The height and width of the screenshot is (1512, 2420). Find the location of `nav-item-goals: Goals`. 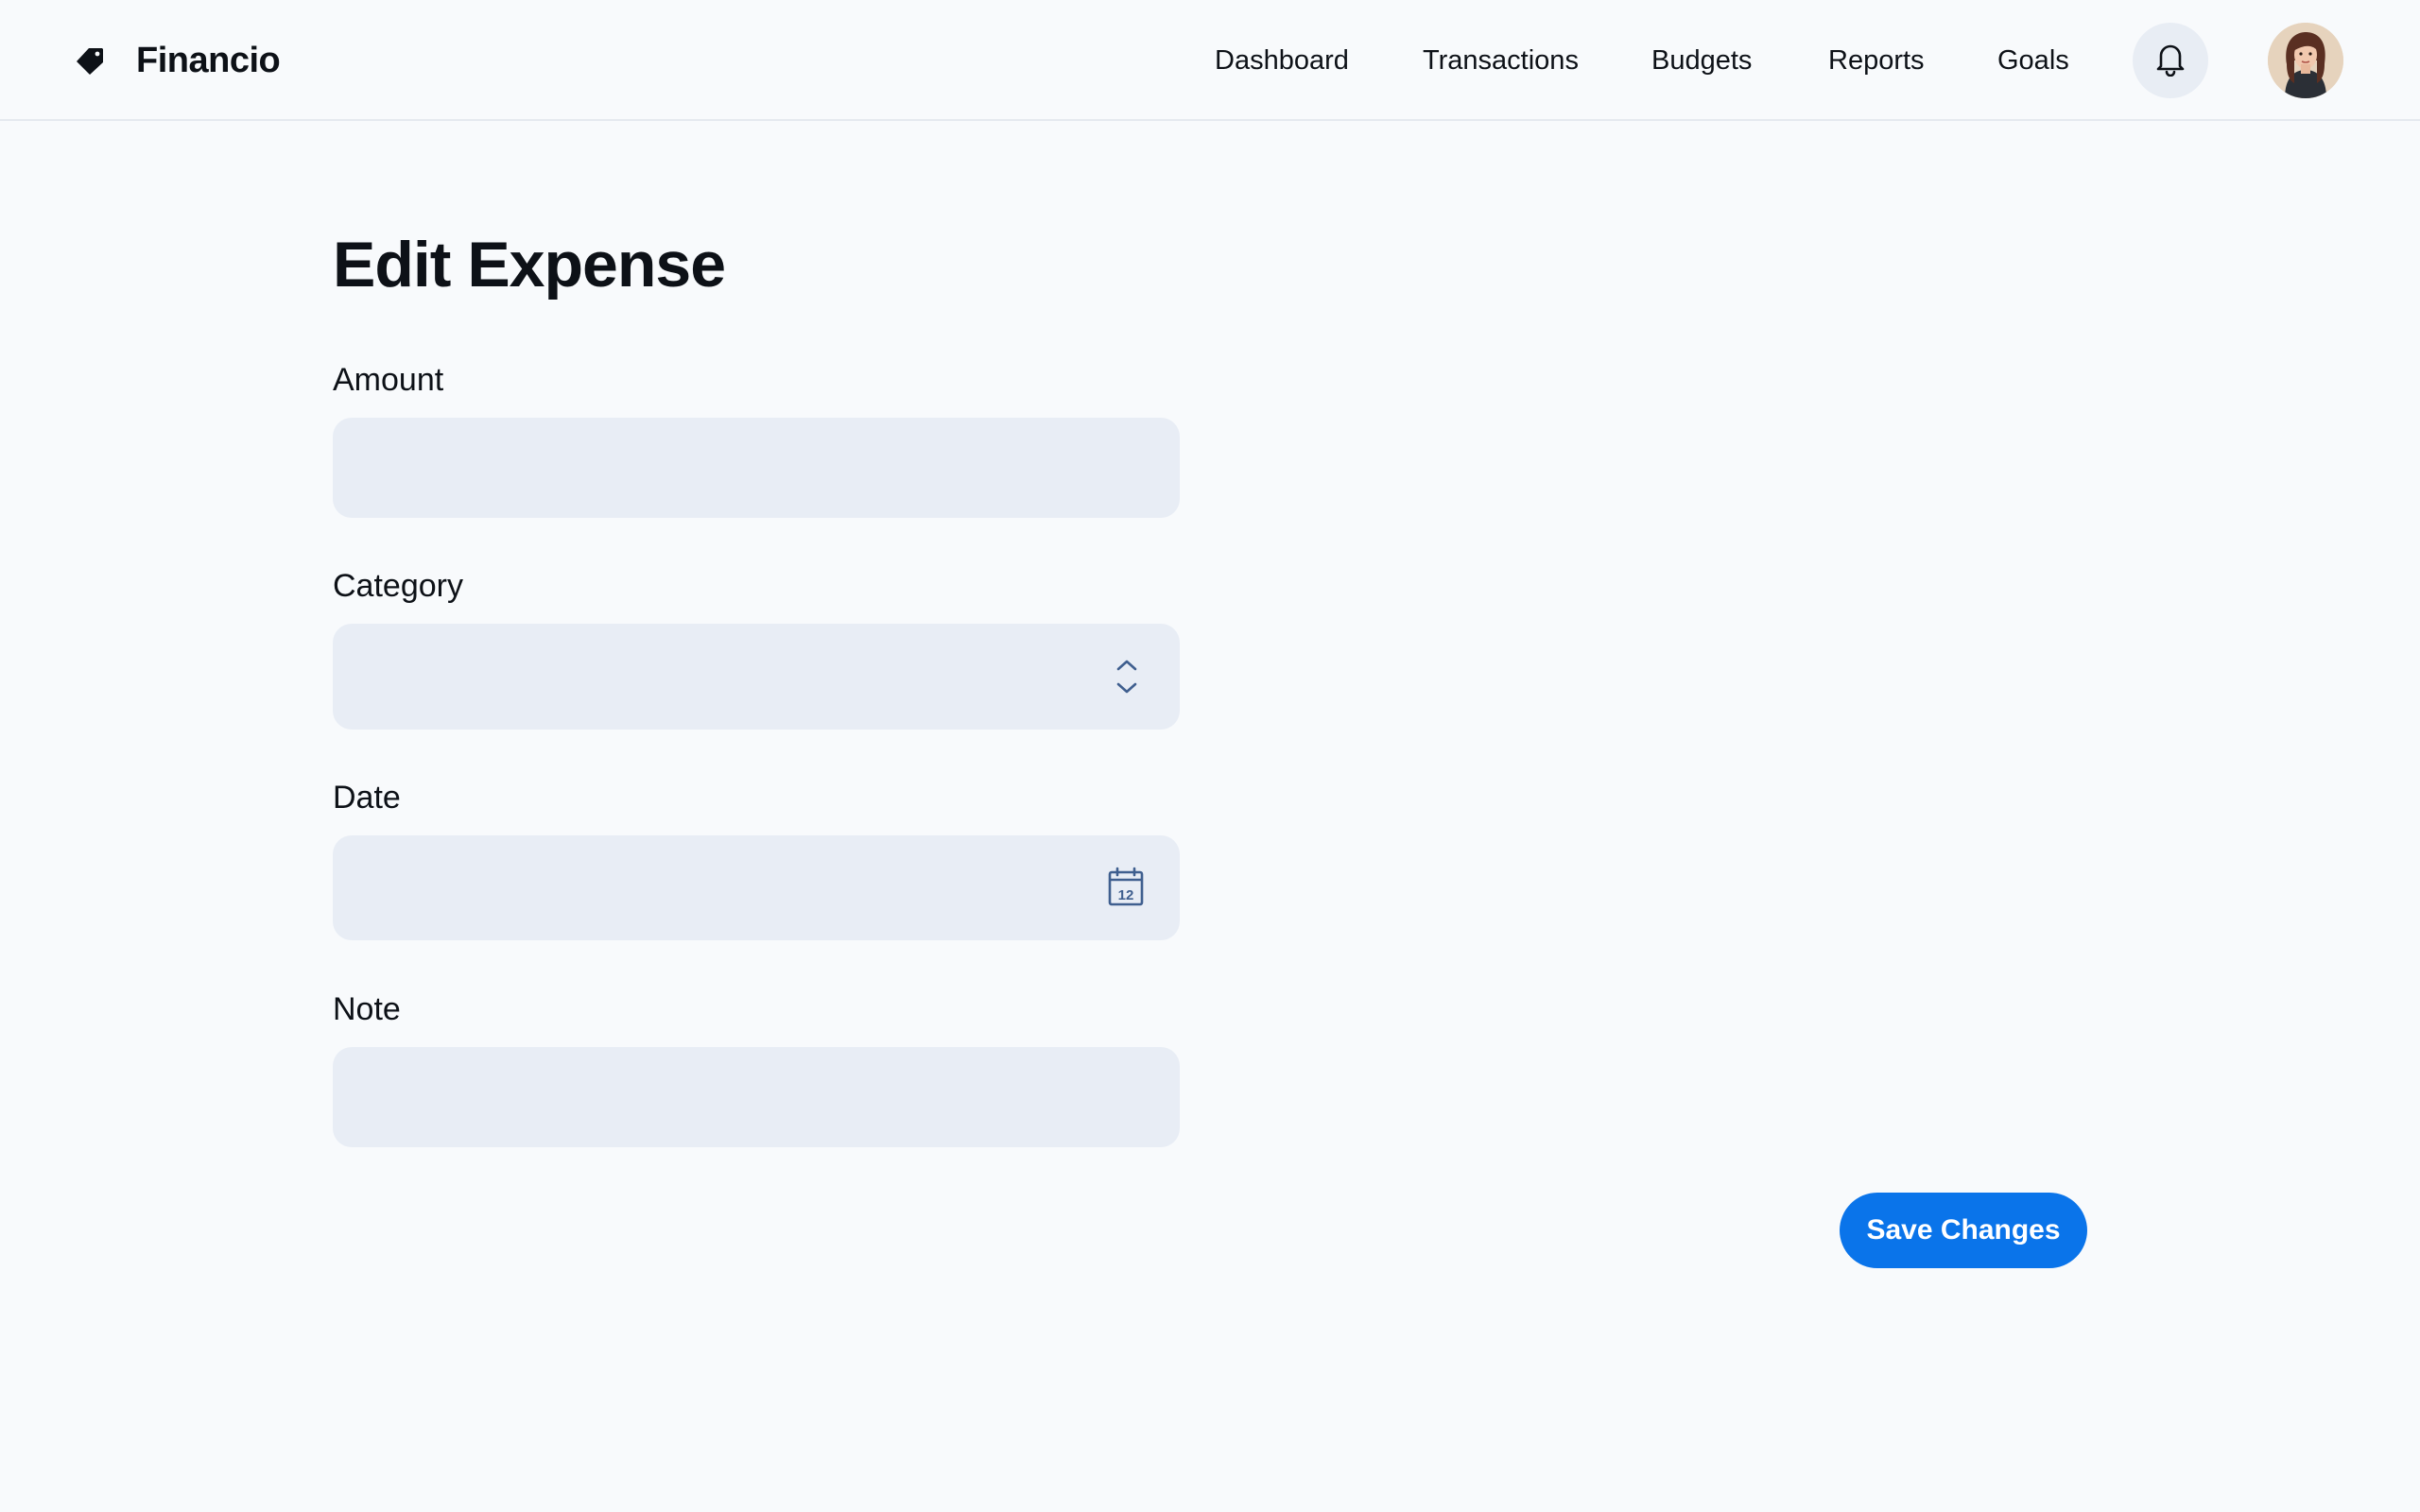

nav-item-goals: Goals is located at coordinates (2033, 60).